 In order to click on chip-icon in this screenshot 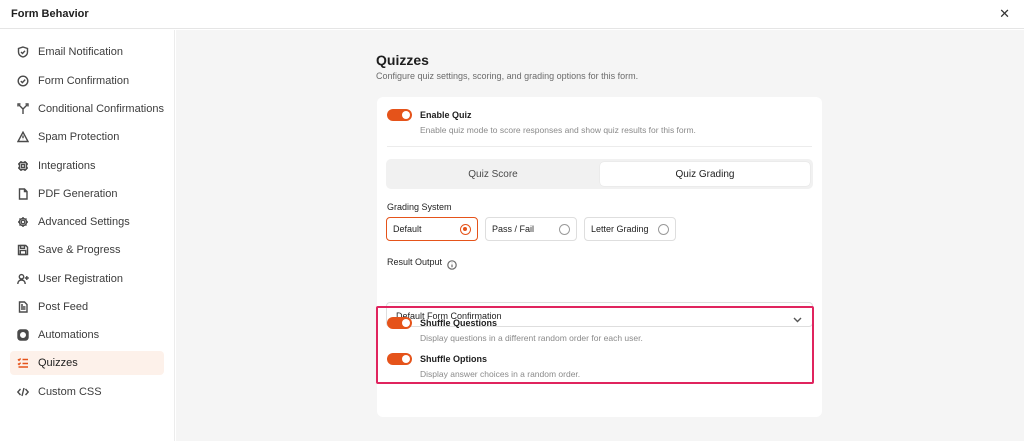, I will do `click(23, 166)`.